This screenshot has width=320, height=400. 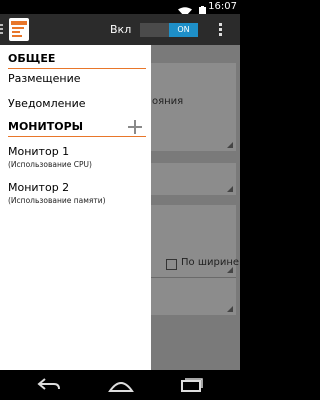 What do you see at coordinates (222, 6) in the screenshot?
I see `status-time: 16:07` at bounding box center [222, 6].